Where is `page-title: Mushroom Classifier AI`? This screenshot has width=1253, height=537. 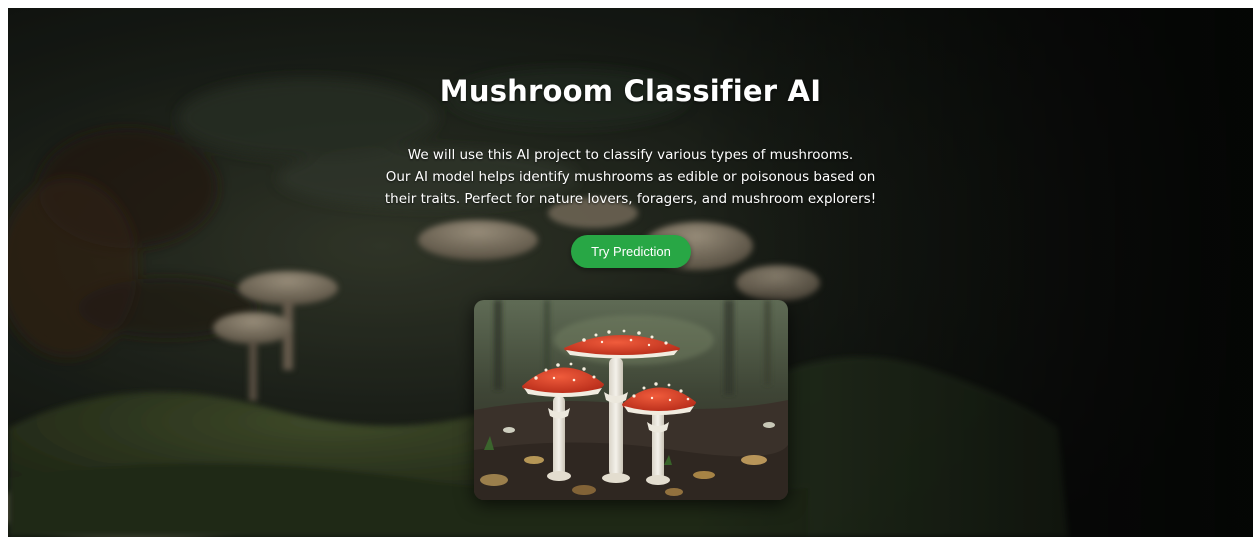
page-title: Mushroom Classifier AI is located at coordinates (630, 91).